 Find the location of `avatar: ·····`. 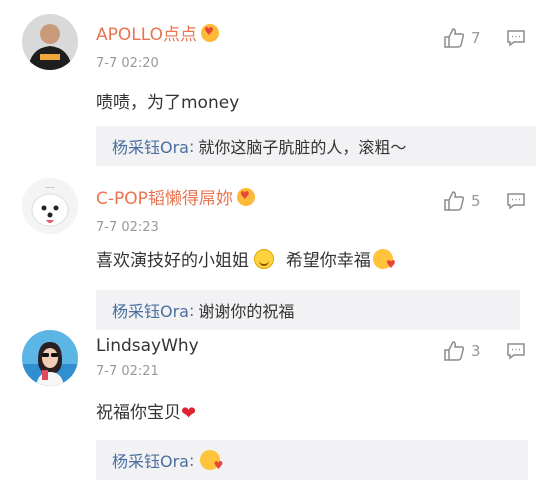

avatar: ····· is located at coordinates (50, 206).